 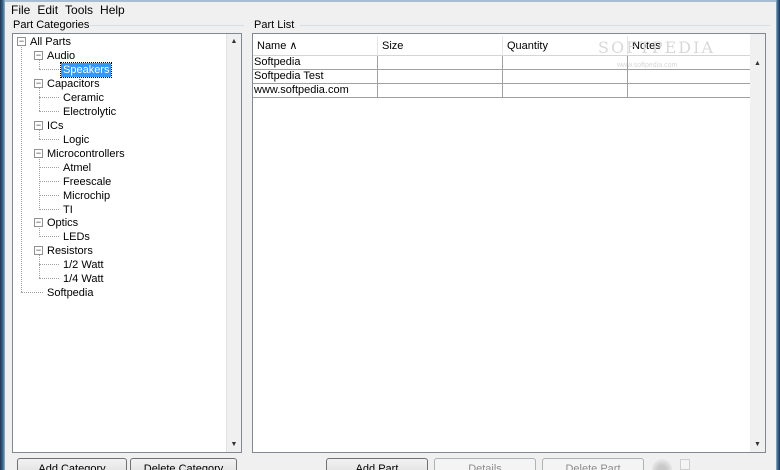 What do you see at coordinates (390, 10) in the screenshot?
I see `menu-bar: File Edit Tools Help` at bounding box center [390, 10].